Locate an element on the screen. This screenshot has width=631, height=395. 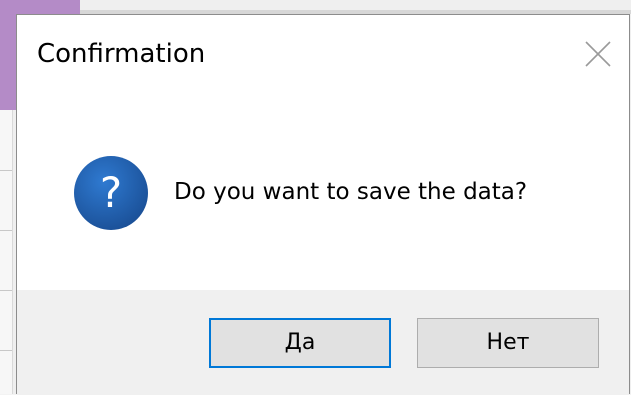
question-icon: ? is located at coordinates (111, 193).